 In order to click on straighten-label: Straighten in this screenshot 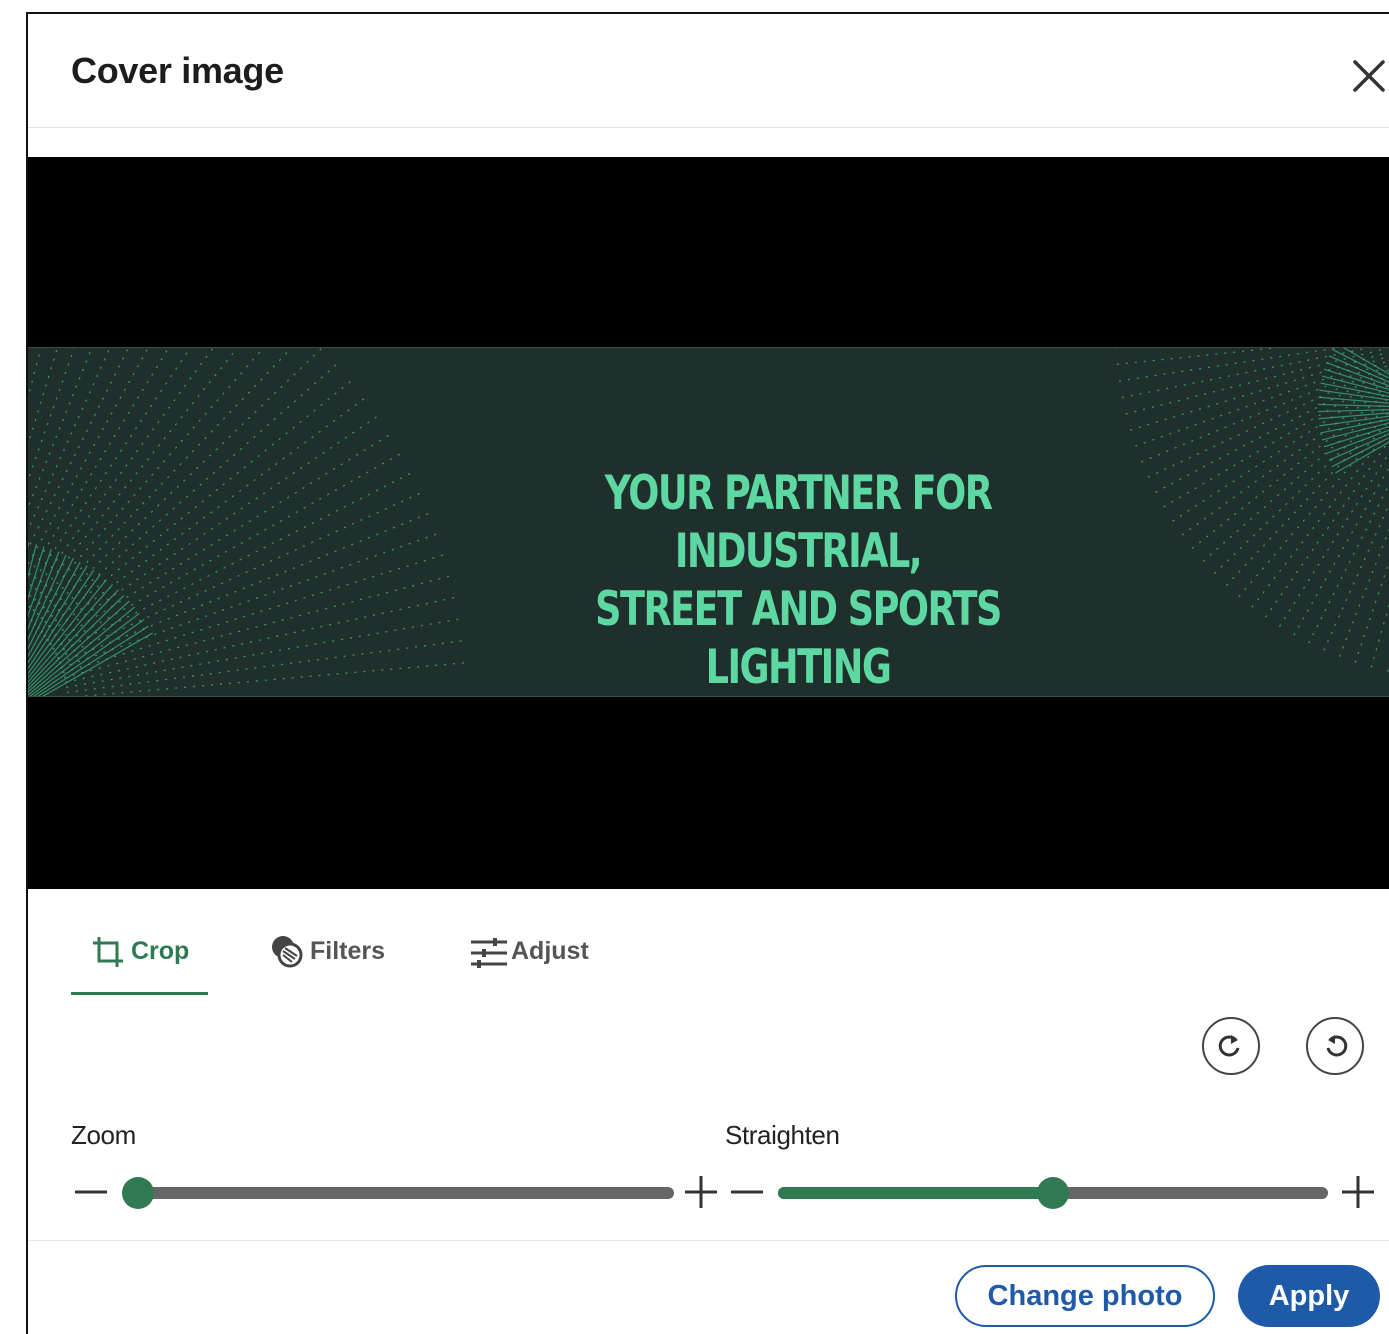, I will do `click(782, 1135)`.